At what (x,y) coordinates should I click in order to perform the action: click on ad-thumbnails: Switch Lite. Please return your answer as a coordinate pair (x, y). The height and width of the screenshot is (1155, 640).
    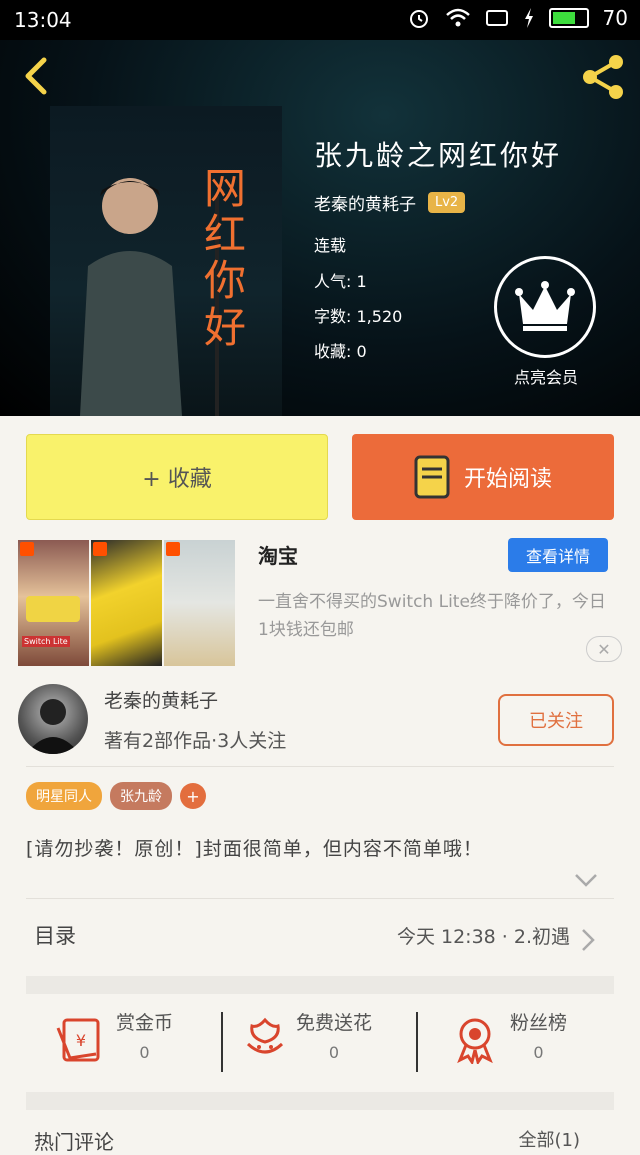
    Looking at the image, I should click on (126, 603).